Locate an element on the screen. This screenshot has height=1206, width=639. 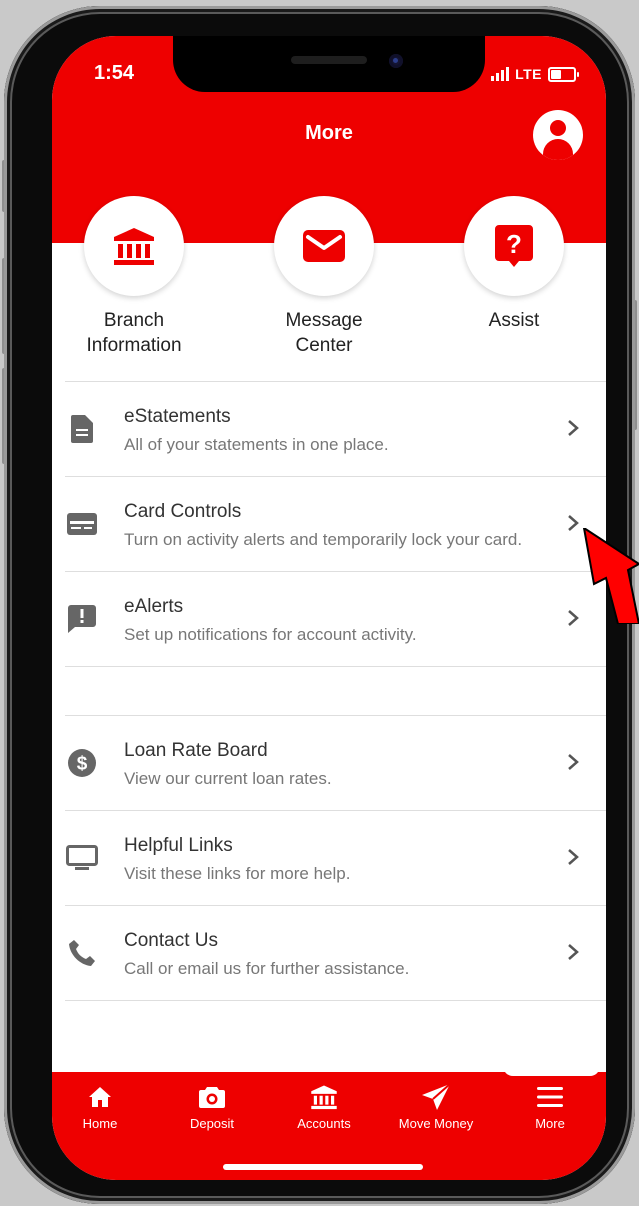
tab-more: More is located at coordinates (550, 1106).